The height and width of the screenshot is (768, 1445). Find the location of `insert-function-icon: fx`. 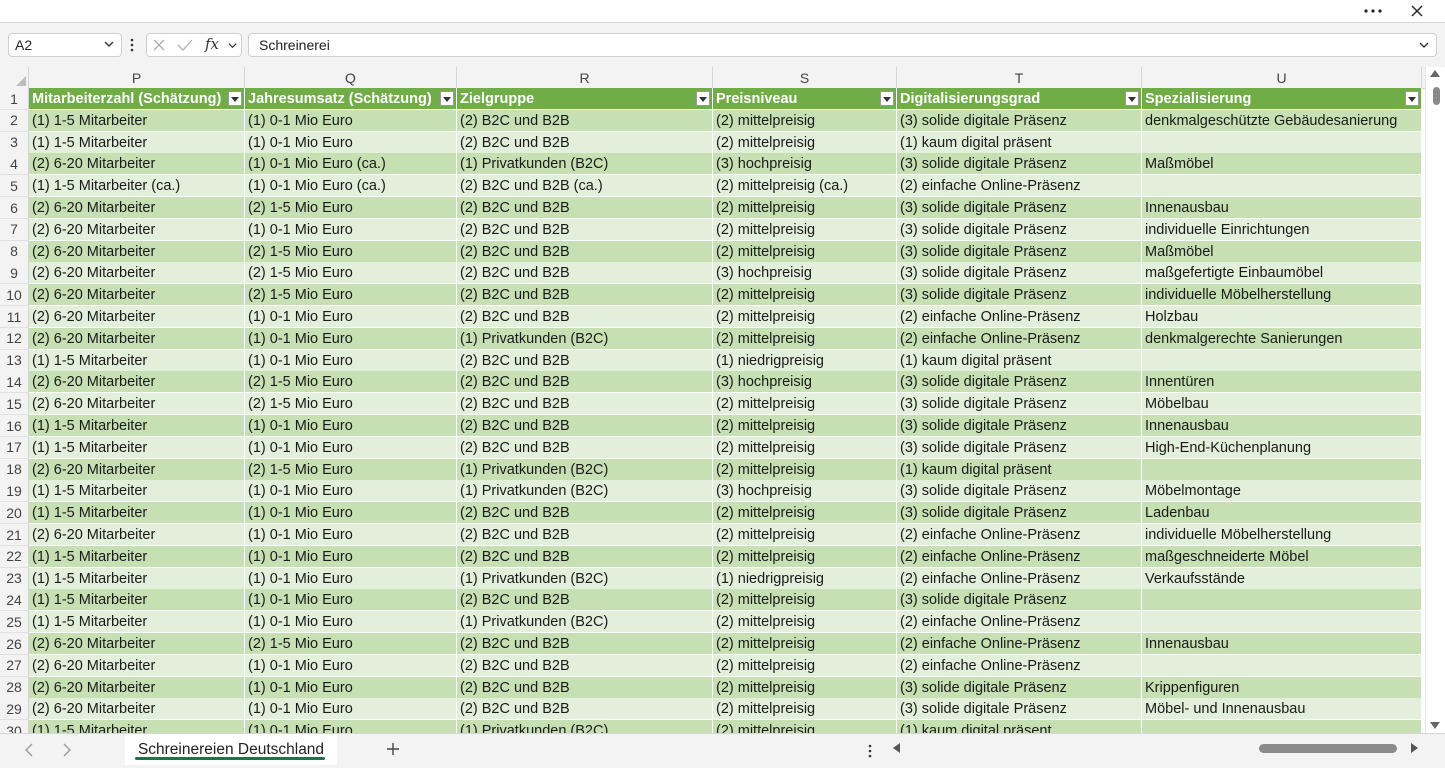

insert-function-icon: fx is located at coordinates (212, 44).